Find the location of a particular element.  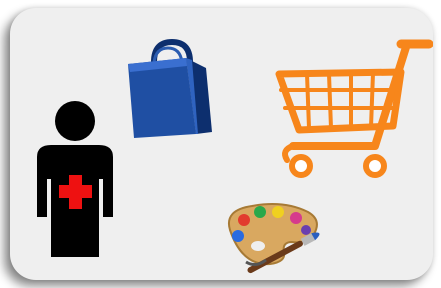

paint-palette-icon is located at coordinates (274, 238).